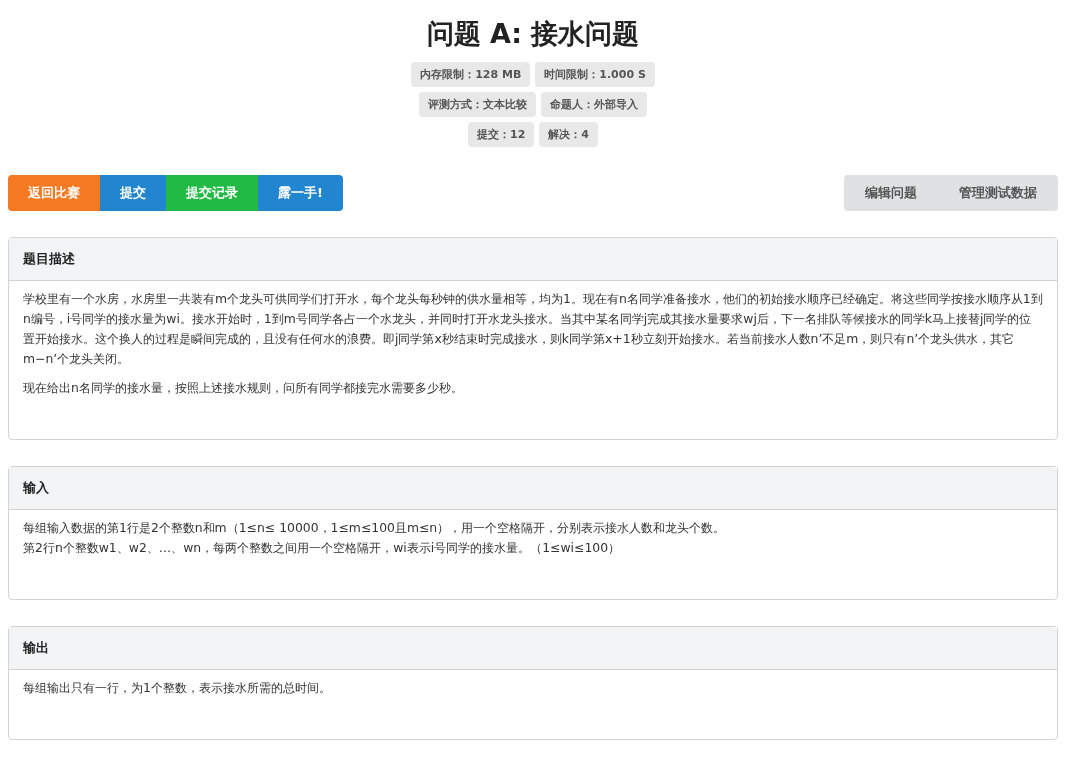  What do you see at coordinates (533, 328) in the screenshot?
I see `section-text: 学校里有一个水房，水房里一共装有m个龙头可供同学们打开水，每个龙头每秒钟的供水量相等，均为1。现在有n名同学准备接水，他们的初始接水顺序已经确定。将这些同学按接水顺序从1到n编号，i号同学的接水量为wi。接水开始时，1到m号同学各占一个水龙头，并同时打开水龙头接水。当其中某名同学j完成其接水量要求wj后，下一名排队等候接水的同学k马上接替j同学的位置开始接水。这个换人的过程是瞬间完成的，且没有任何水的浪费。即j同学第x秒结束时完成接水，则k同学第x+1秒立刻开始接水。若当前接水人数n’不足m，则只有n’个龙头供水，其它m−n’个龙头关闭。` at bounding box center [533, 328].